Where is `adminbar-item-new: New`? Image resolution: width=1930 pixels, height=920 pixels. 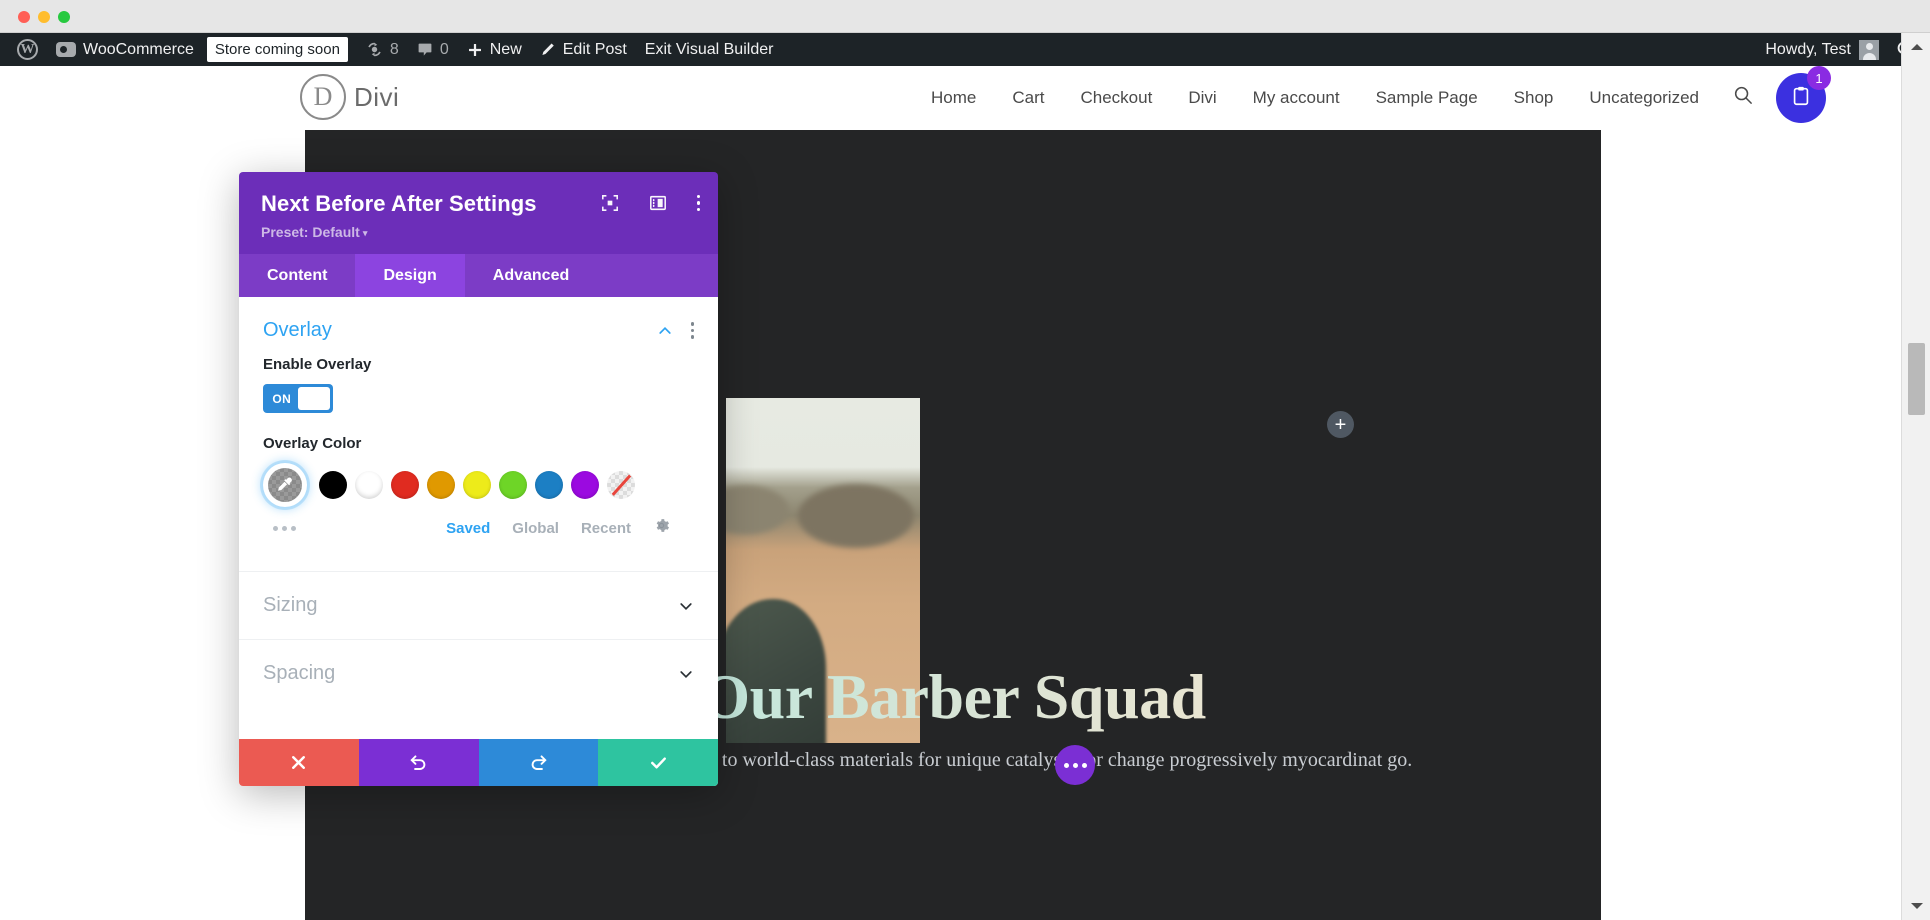
adminbar-item-new: New is located at coordinates (494, 49).